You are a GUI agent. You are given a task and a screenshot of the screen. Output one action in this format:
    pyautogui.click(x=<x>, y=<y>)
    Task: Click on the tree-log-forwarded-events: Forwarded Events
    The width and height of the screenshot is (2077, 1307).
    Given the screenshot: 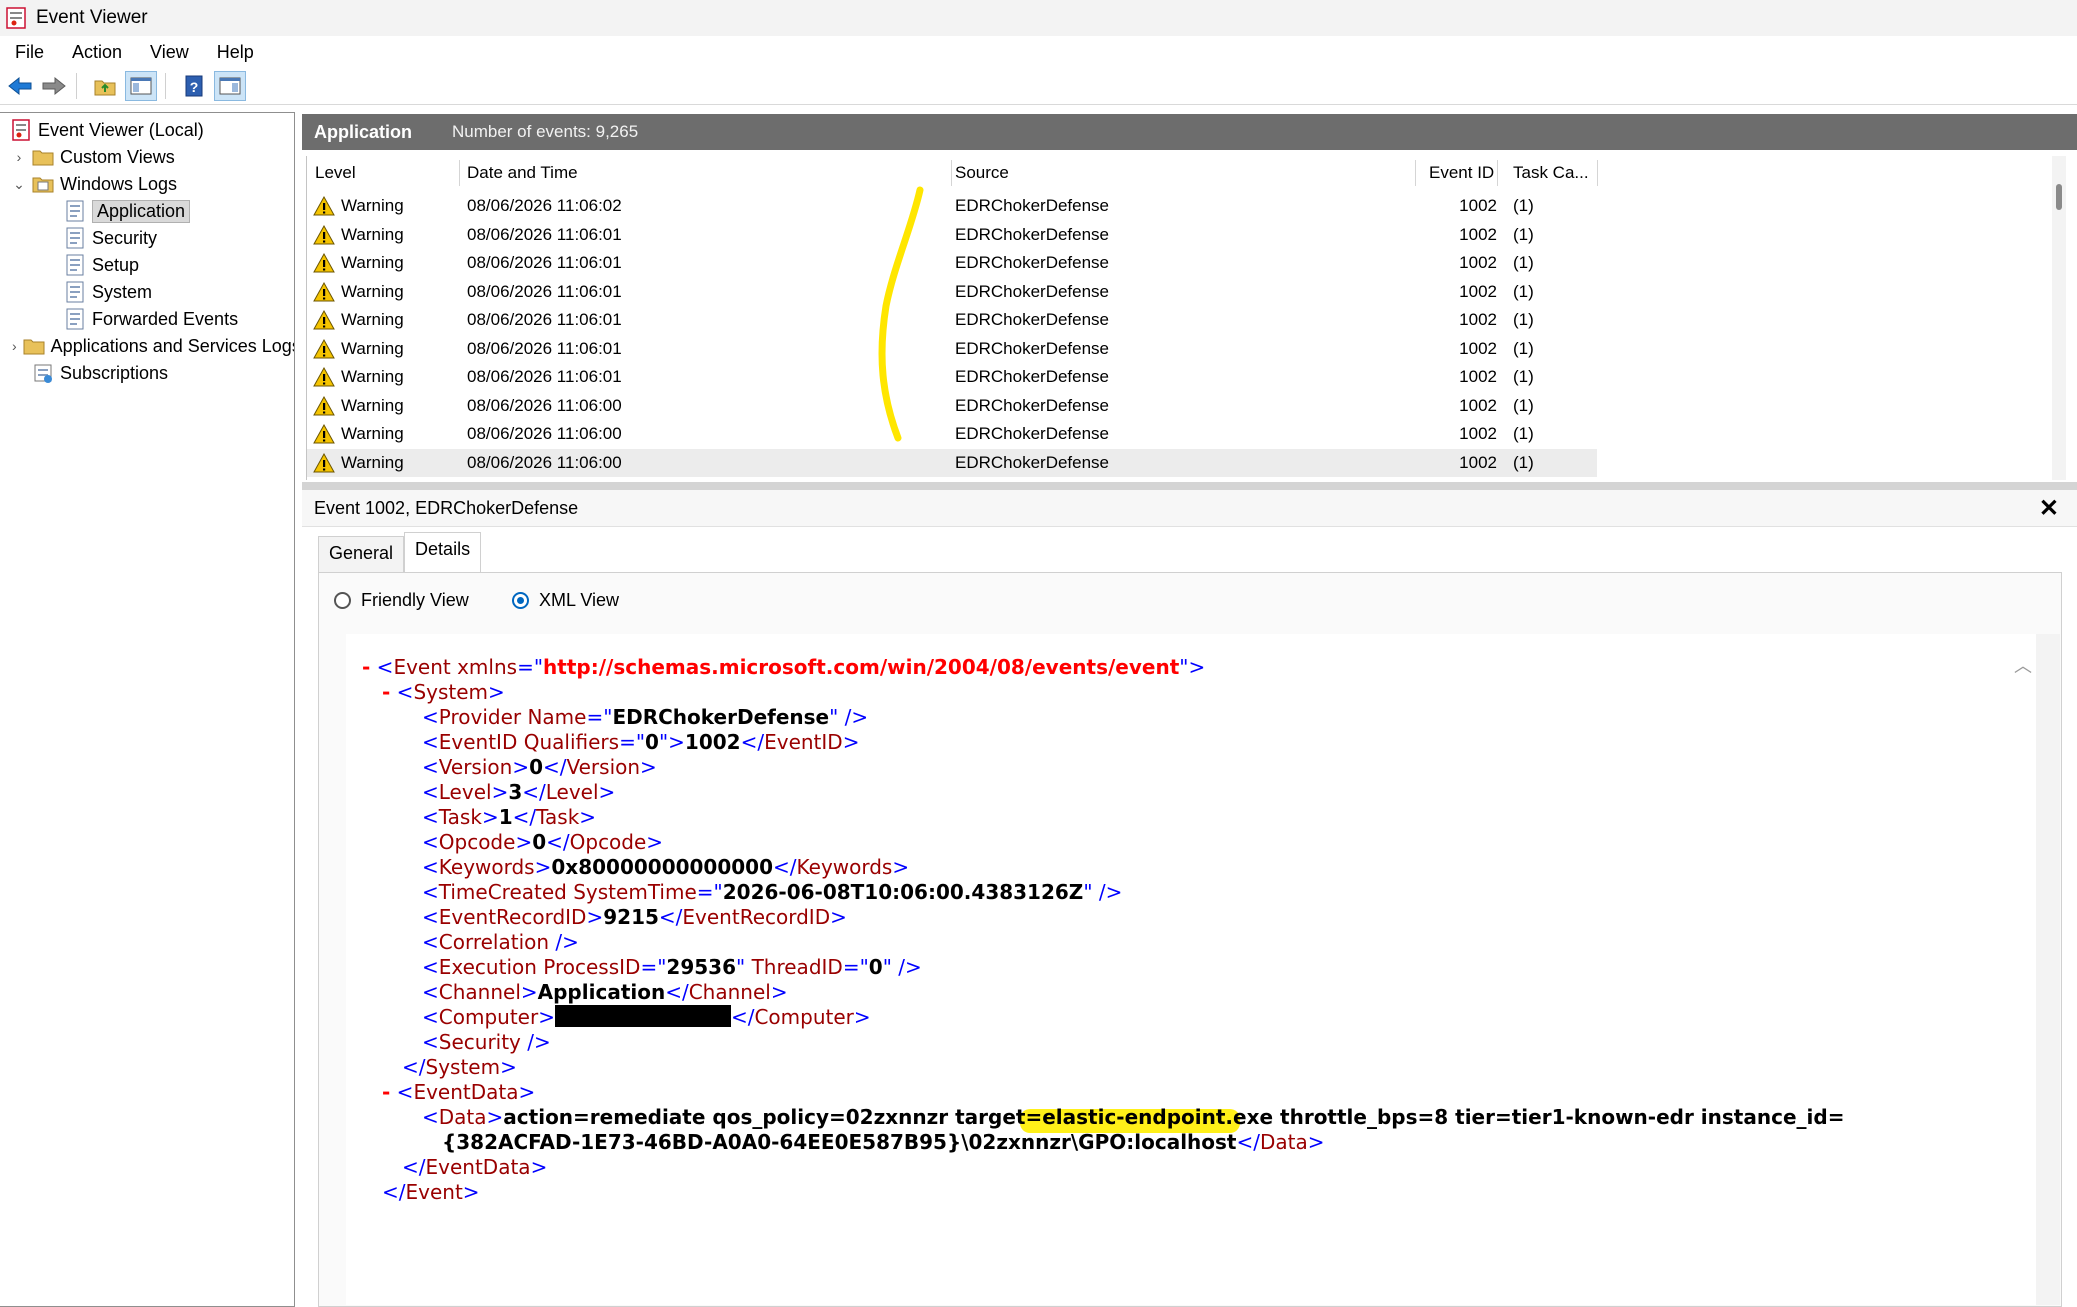 What is the action you would take?
    pyautogui.click(x=151, y=319)
    